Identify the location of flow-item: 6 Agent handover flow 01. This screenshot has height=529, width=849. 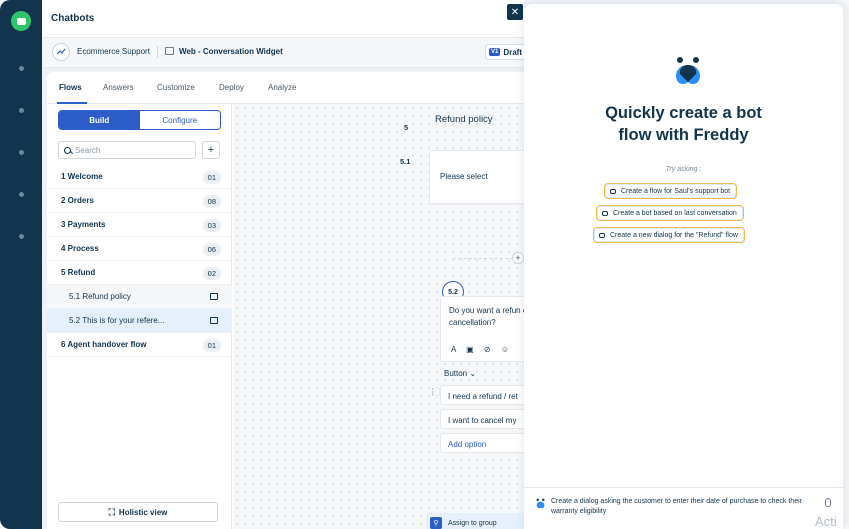
(139, 345).